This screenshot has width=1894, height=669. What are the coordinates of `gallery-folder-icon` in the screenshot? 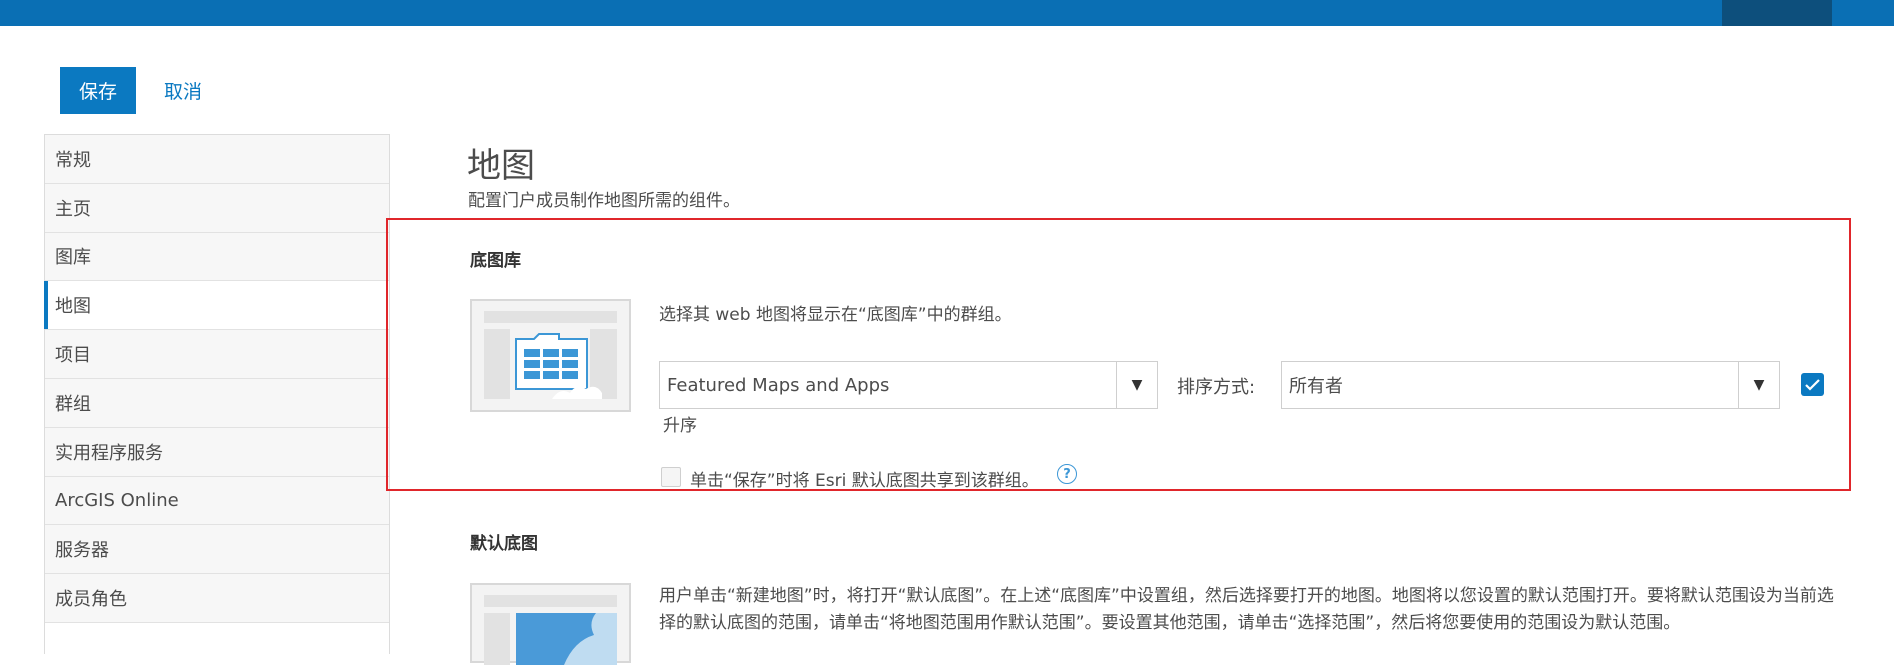 It's located at (550, 355).